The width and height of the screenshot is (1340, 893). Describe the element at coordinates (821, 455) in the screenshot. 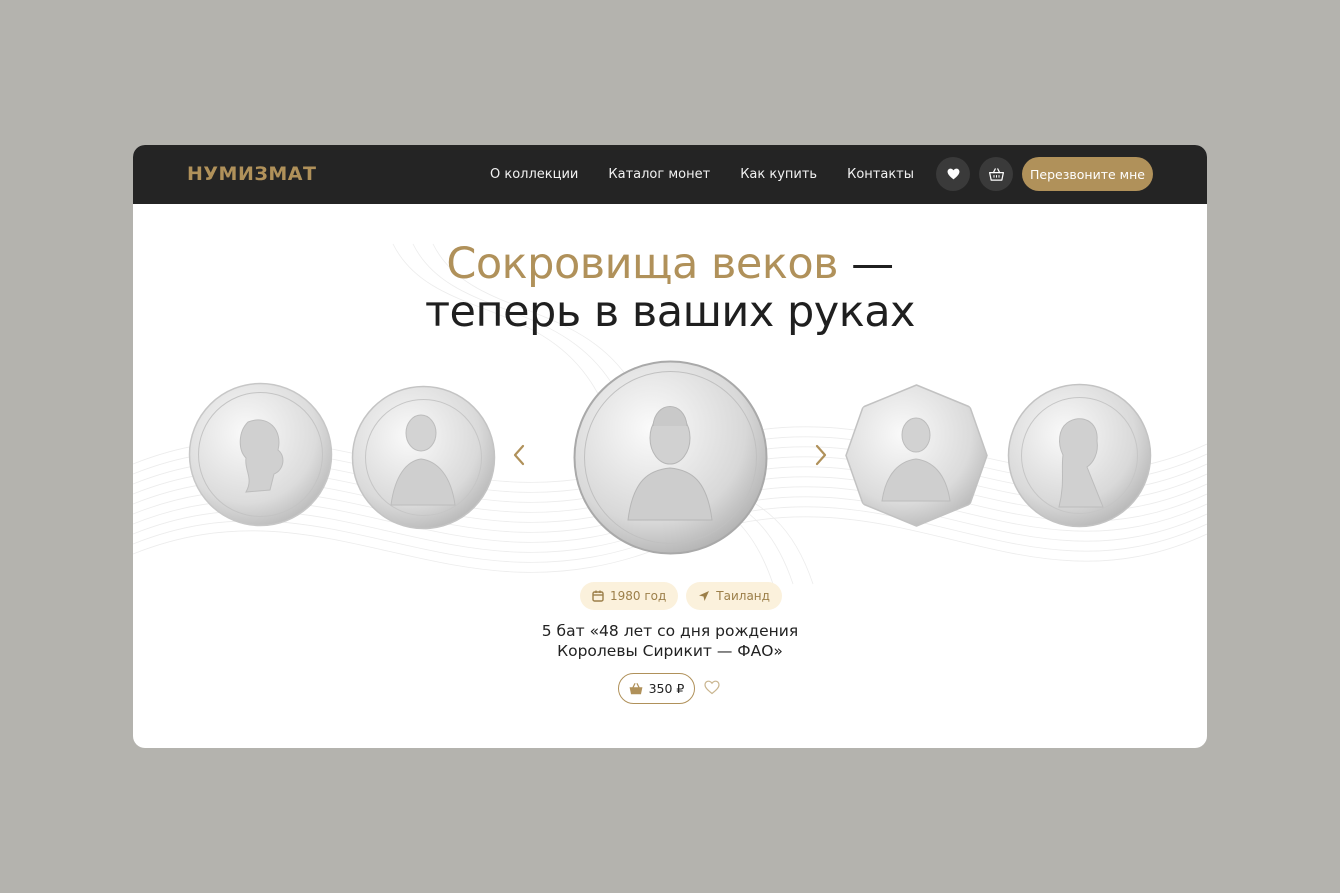

I see `chevron-right-icon` at that location.